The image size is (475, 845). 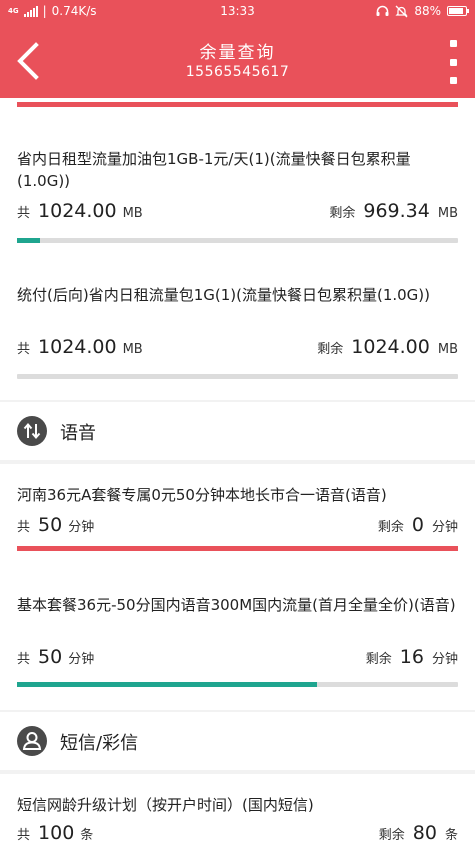 What do you see at coordinates (427, 11) in the screenshot?
I see `battery-level: 88%` at bounding box center [427, 11].